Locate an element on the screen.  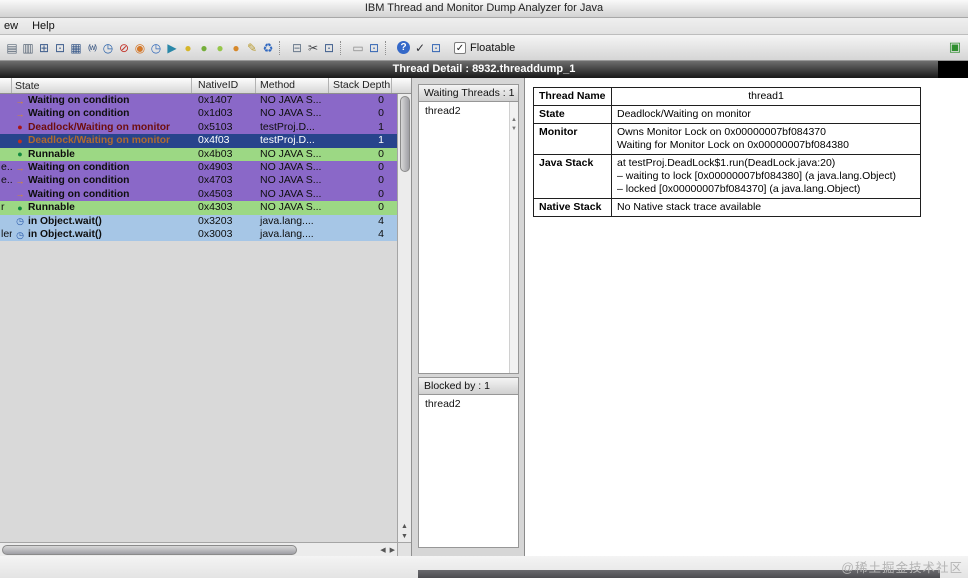
check-icon: ✓ is located at coordinates (420, 47).